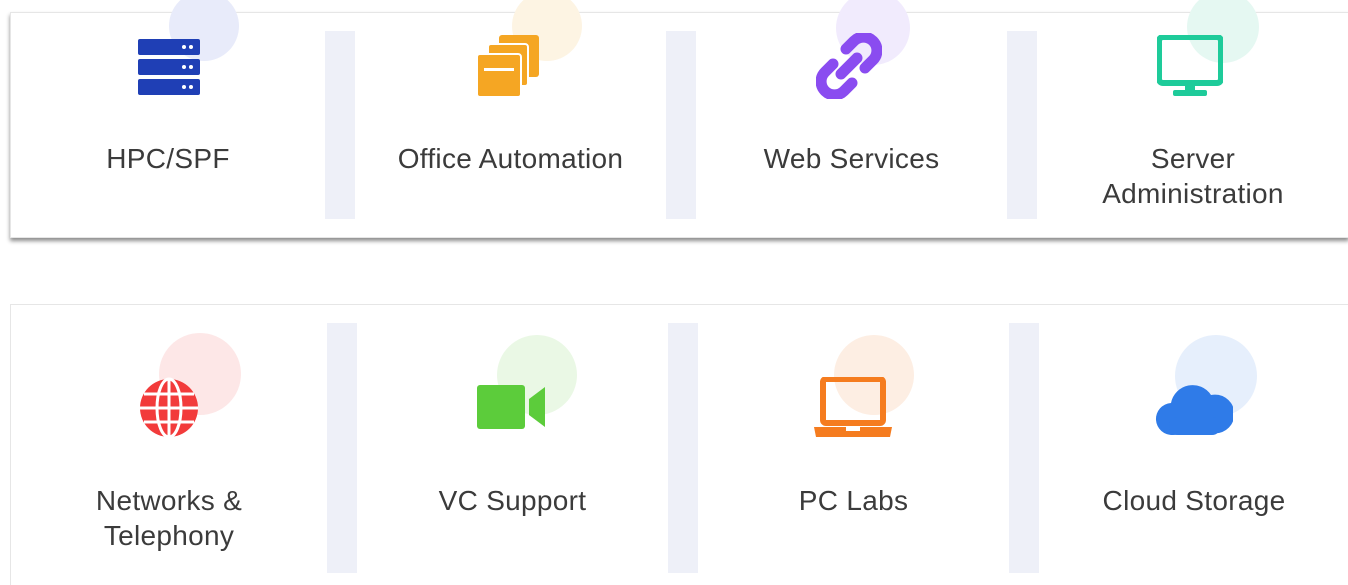 This screenshot has width=1348, height=585. What do you see at coordinates (1194, 500) in the screenshot?
I see `service-label: Cloud Storage` at bounding box center [1194, 500].